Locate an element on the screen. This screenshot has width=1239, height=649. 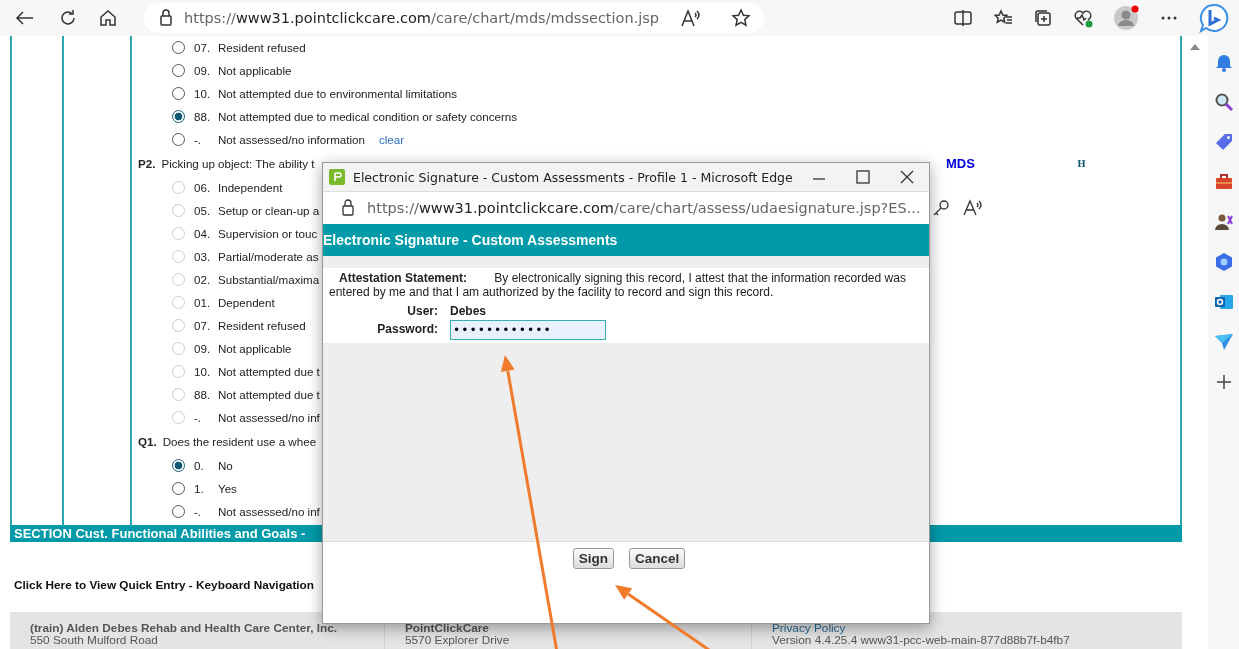
option-code: 03. is located at coordinates (203, 256).